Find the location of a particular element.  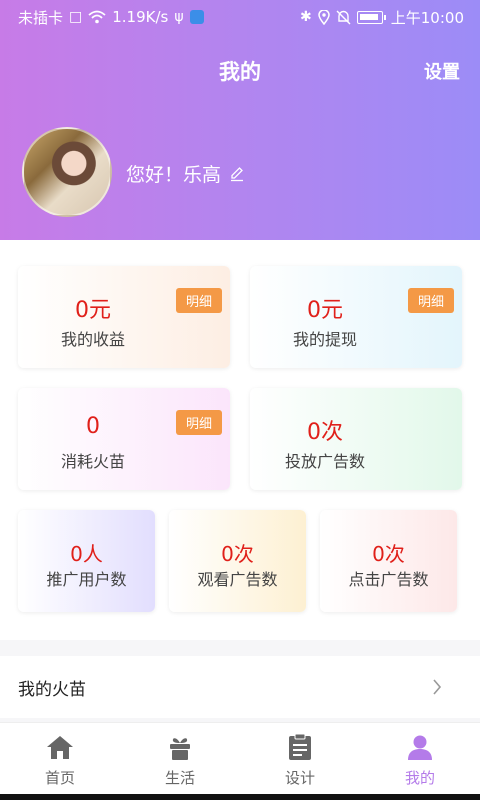

seedlings-used-value: 0 is located at coordinates (93, 426).